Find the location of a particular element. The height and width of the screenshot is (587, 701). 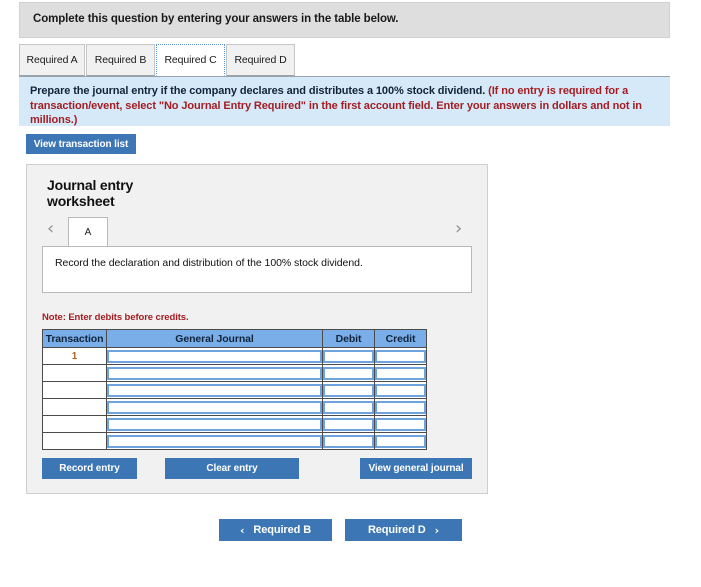

entry-tab-a: A is located at coordinates (88, 231).